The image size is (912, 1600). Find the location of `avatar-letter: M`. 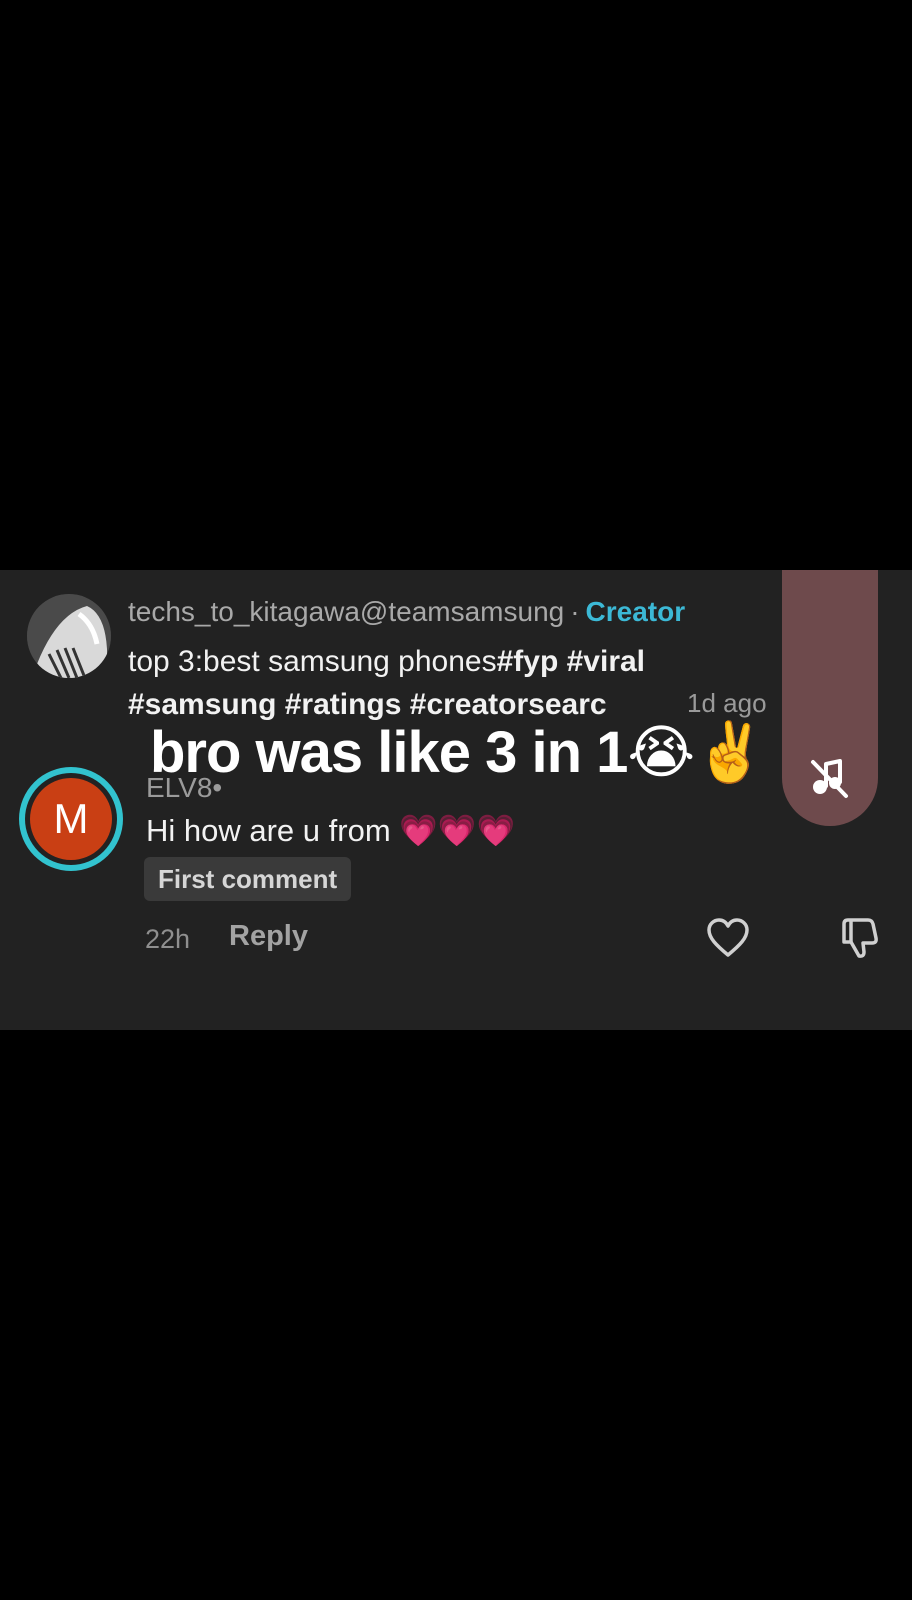

avatar-letter: M is located at coordinates (71, 819).